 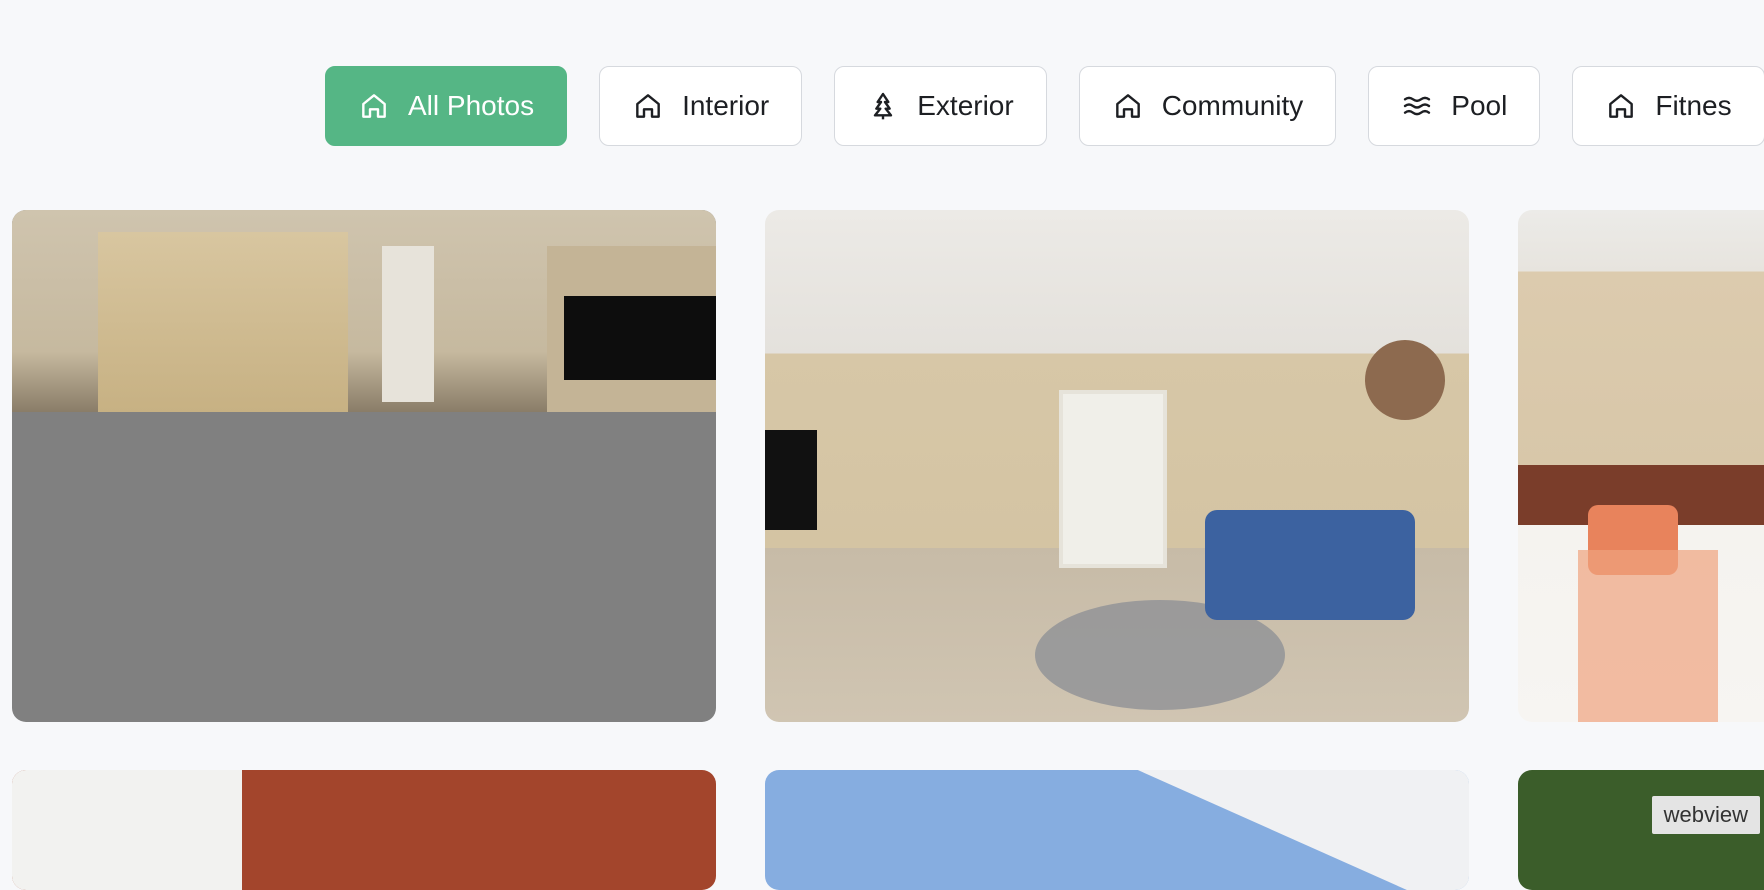 What do you see at coordinates (1113, 479) in the screenshot?
I see `french-door` at bounding box center [1113, 479].